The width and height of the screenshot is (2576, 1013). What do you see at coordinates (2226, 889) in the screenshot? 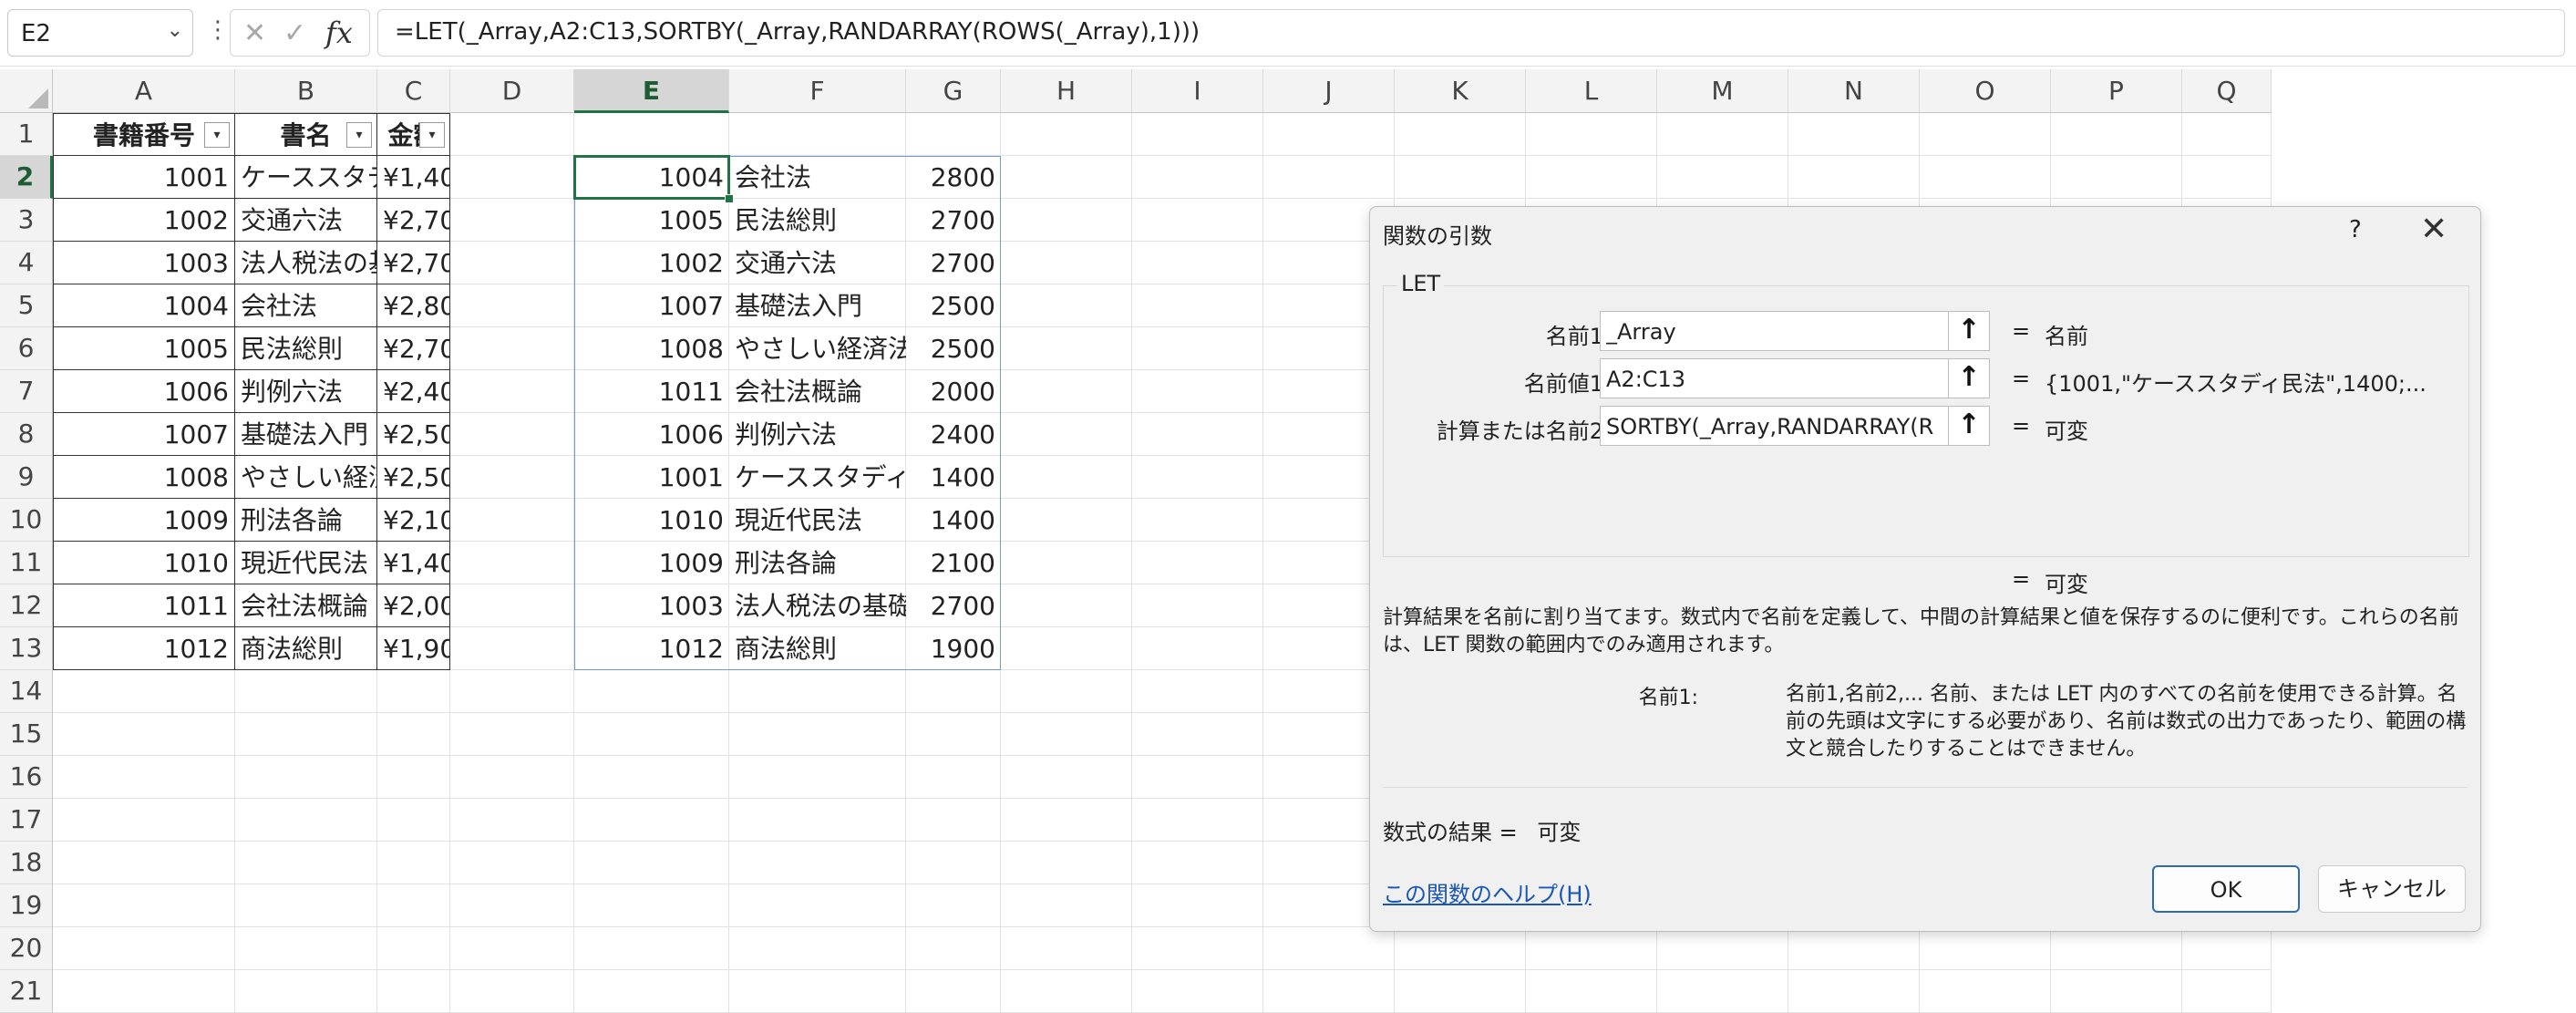
I see `ok-button: OK` at bounding box center [2226, 889].